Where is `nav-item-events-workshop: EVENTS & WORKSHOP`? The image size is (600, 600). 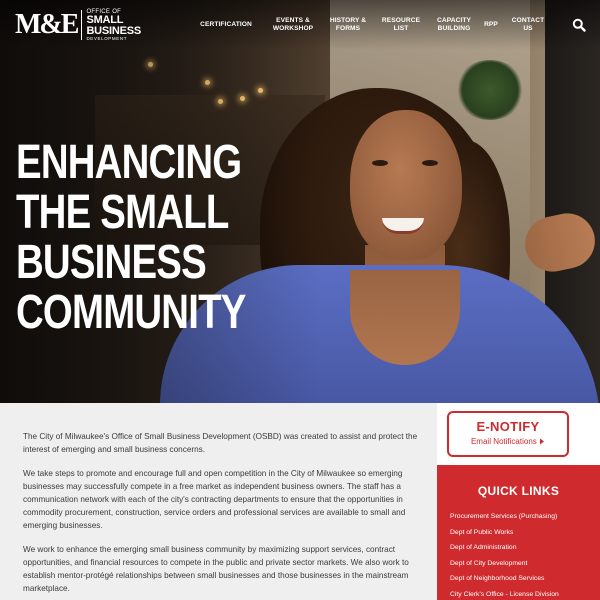
nav-item-events-workshop: EVENTS & WORKSHOP is located at coordinates (293, 25).